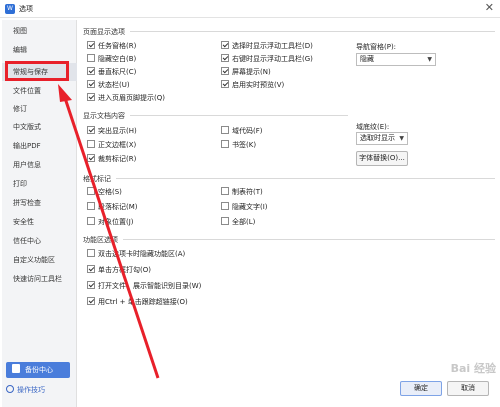 This screenshot has width=500, height=407. I want to click on opt-floating-toolbar-select: 选择时显示浮动工具栏(D), so click(267, 46).